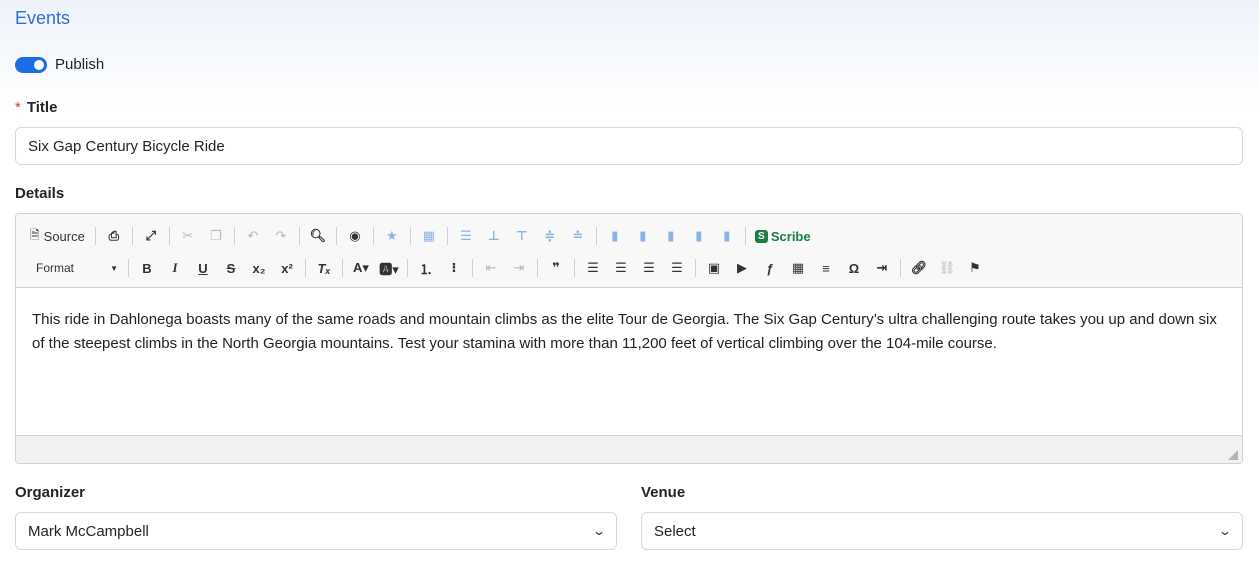 The image size is (1259, 567). Describe the element at coordinates (216, 236) in the screenshot. I see `copy-icon: ❐` at that location.